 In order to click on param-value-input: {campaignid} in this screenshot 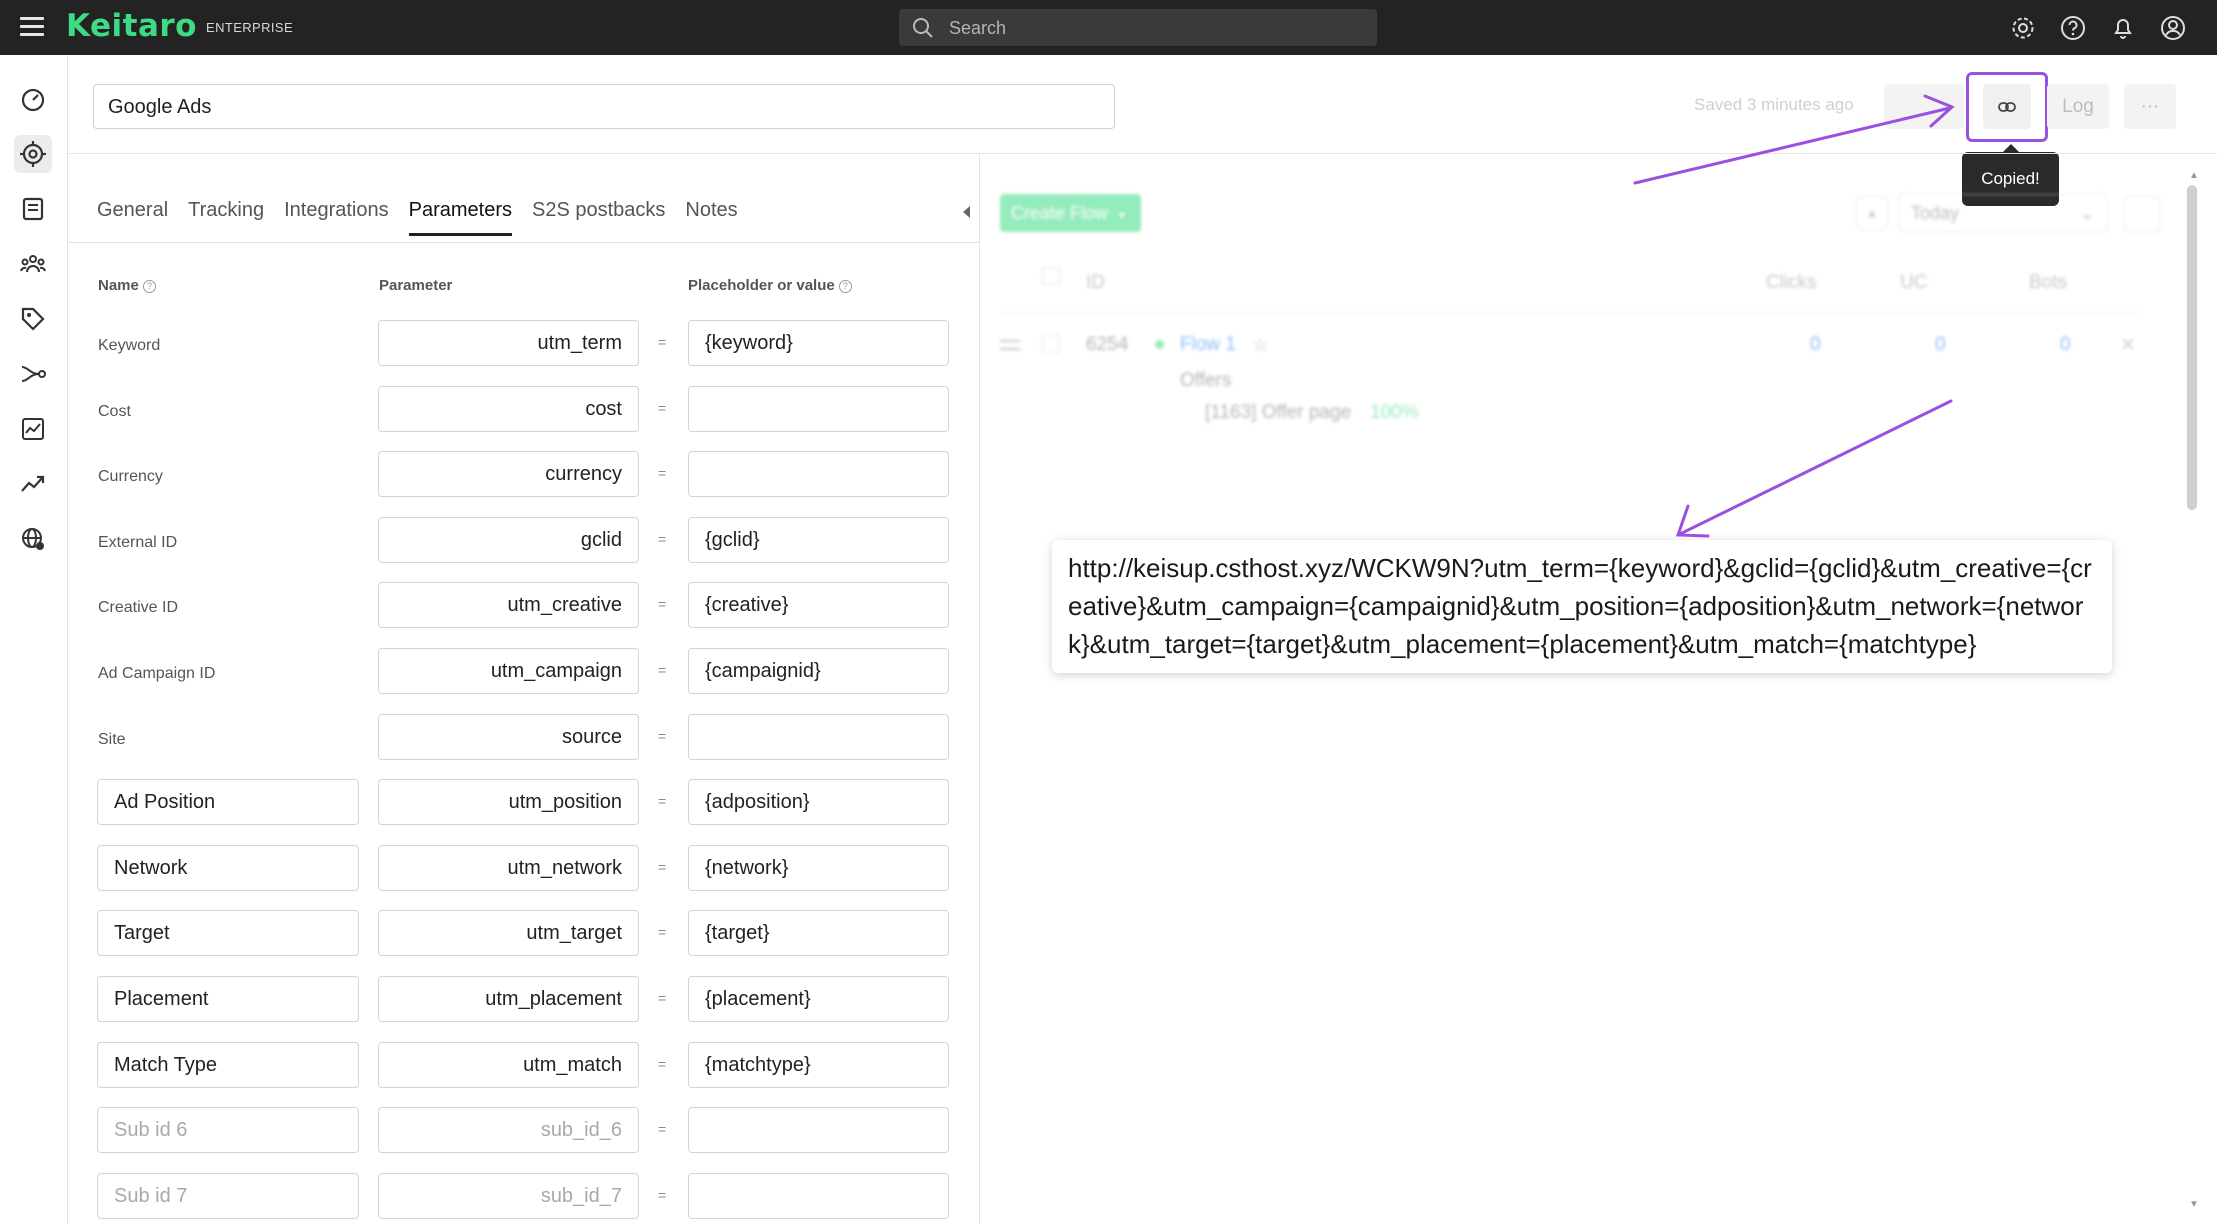, I will do `click(818, 671)`.